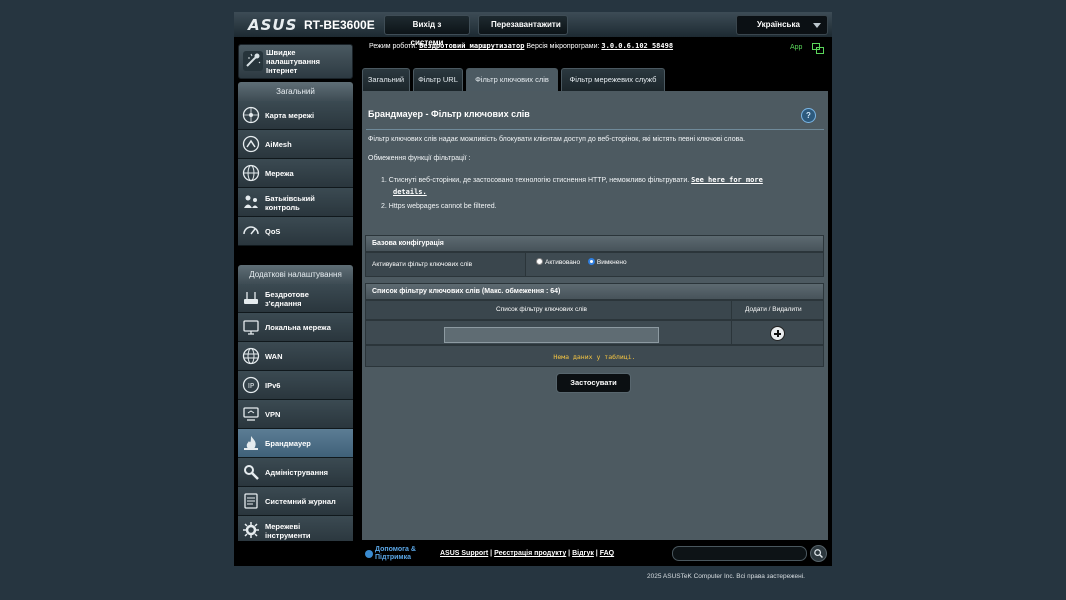 The image size is (1066, 600). I want to click on tab-general: Загальний, so click(386, 79).